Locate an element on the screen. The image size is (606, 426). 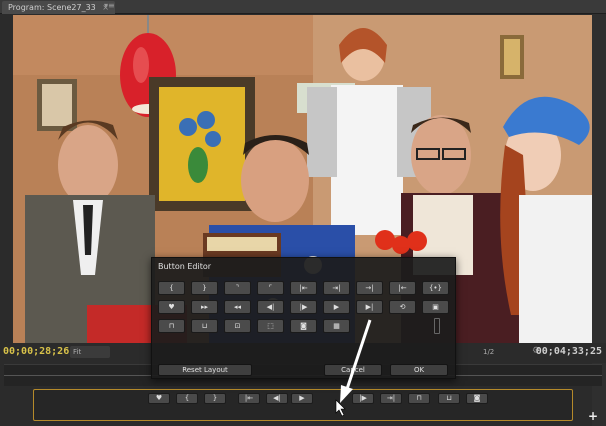
ok-button: OK is located at coordinates (419, 370).